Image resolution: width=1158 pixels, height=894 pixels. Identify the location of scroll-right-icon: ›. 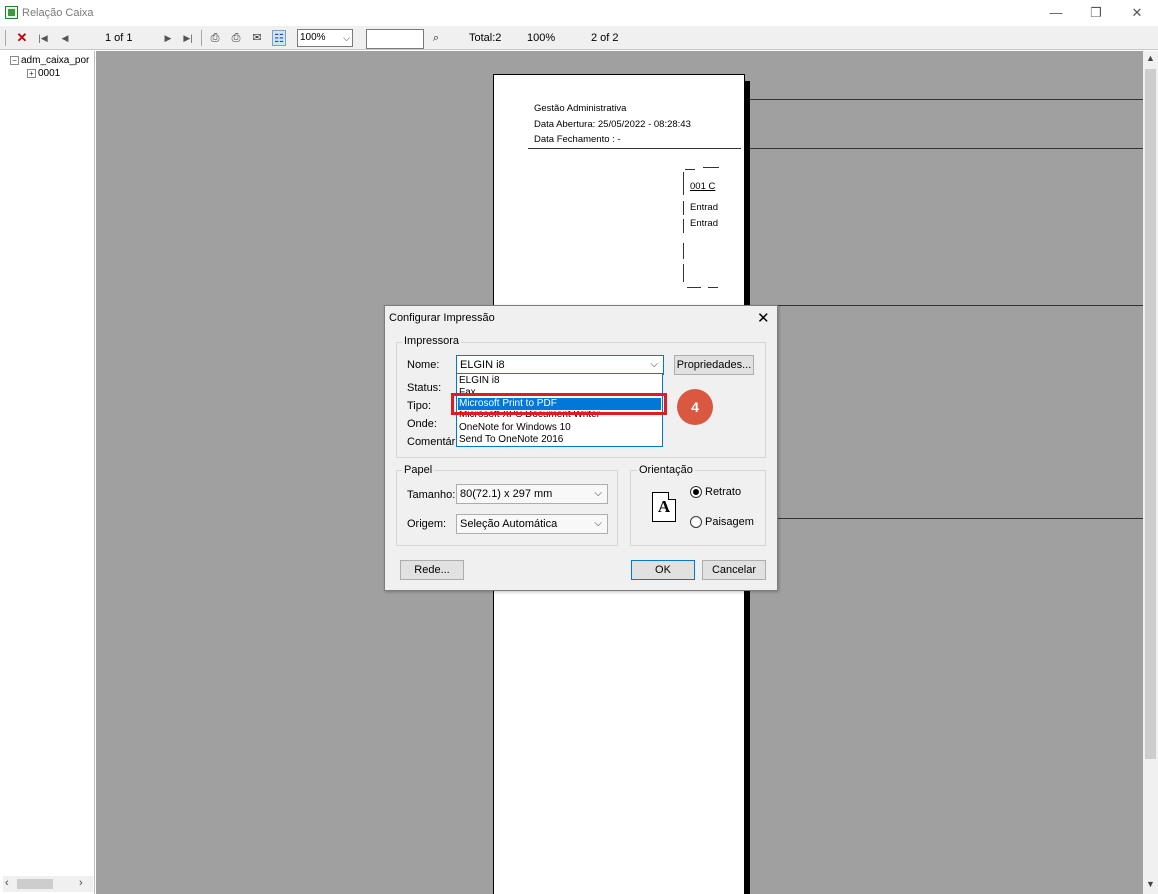
(81, 883).